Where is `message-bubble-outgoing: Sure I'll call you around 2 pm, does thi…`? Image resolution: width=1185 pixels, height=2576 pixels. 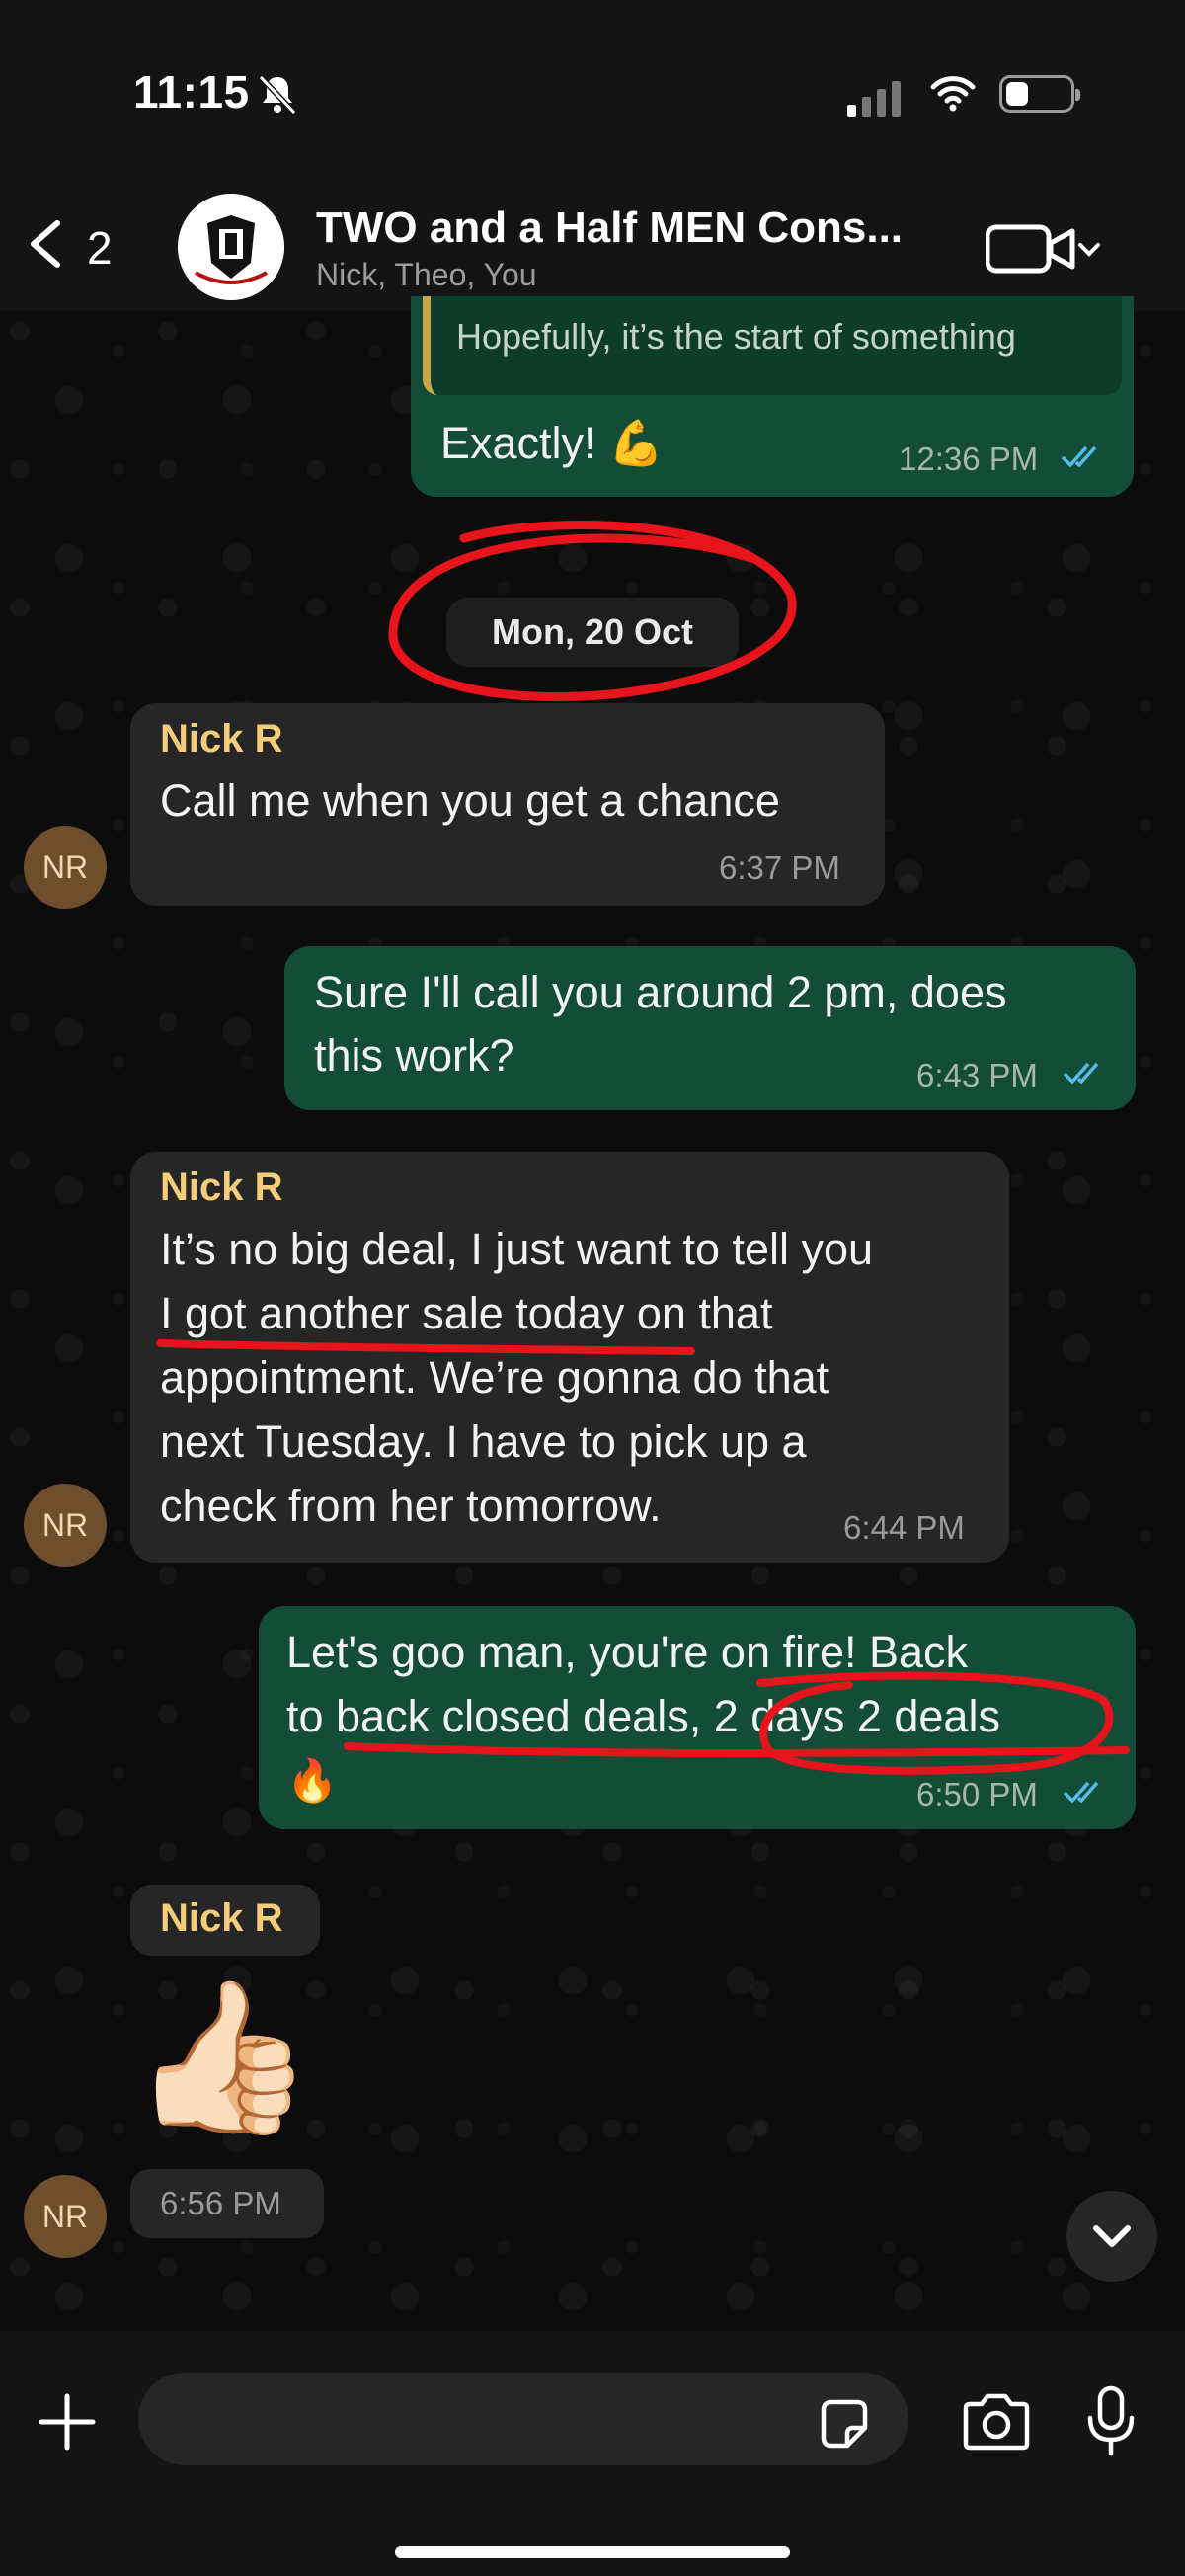
message-bubble-outgoing: Sure I'll call you around 2 pm, does thi… is located at coordinates (710, 1028).